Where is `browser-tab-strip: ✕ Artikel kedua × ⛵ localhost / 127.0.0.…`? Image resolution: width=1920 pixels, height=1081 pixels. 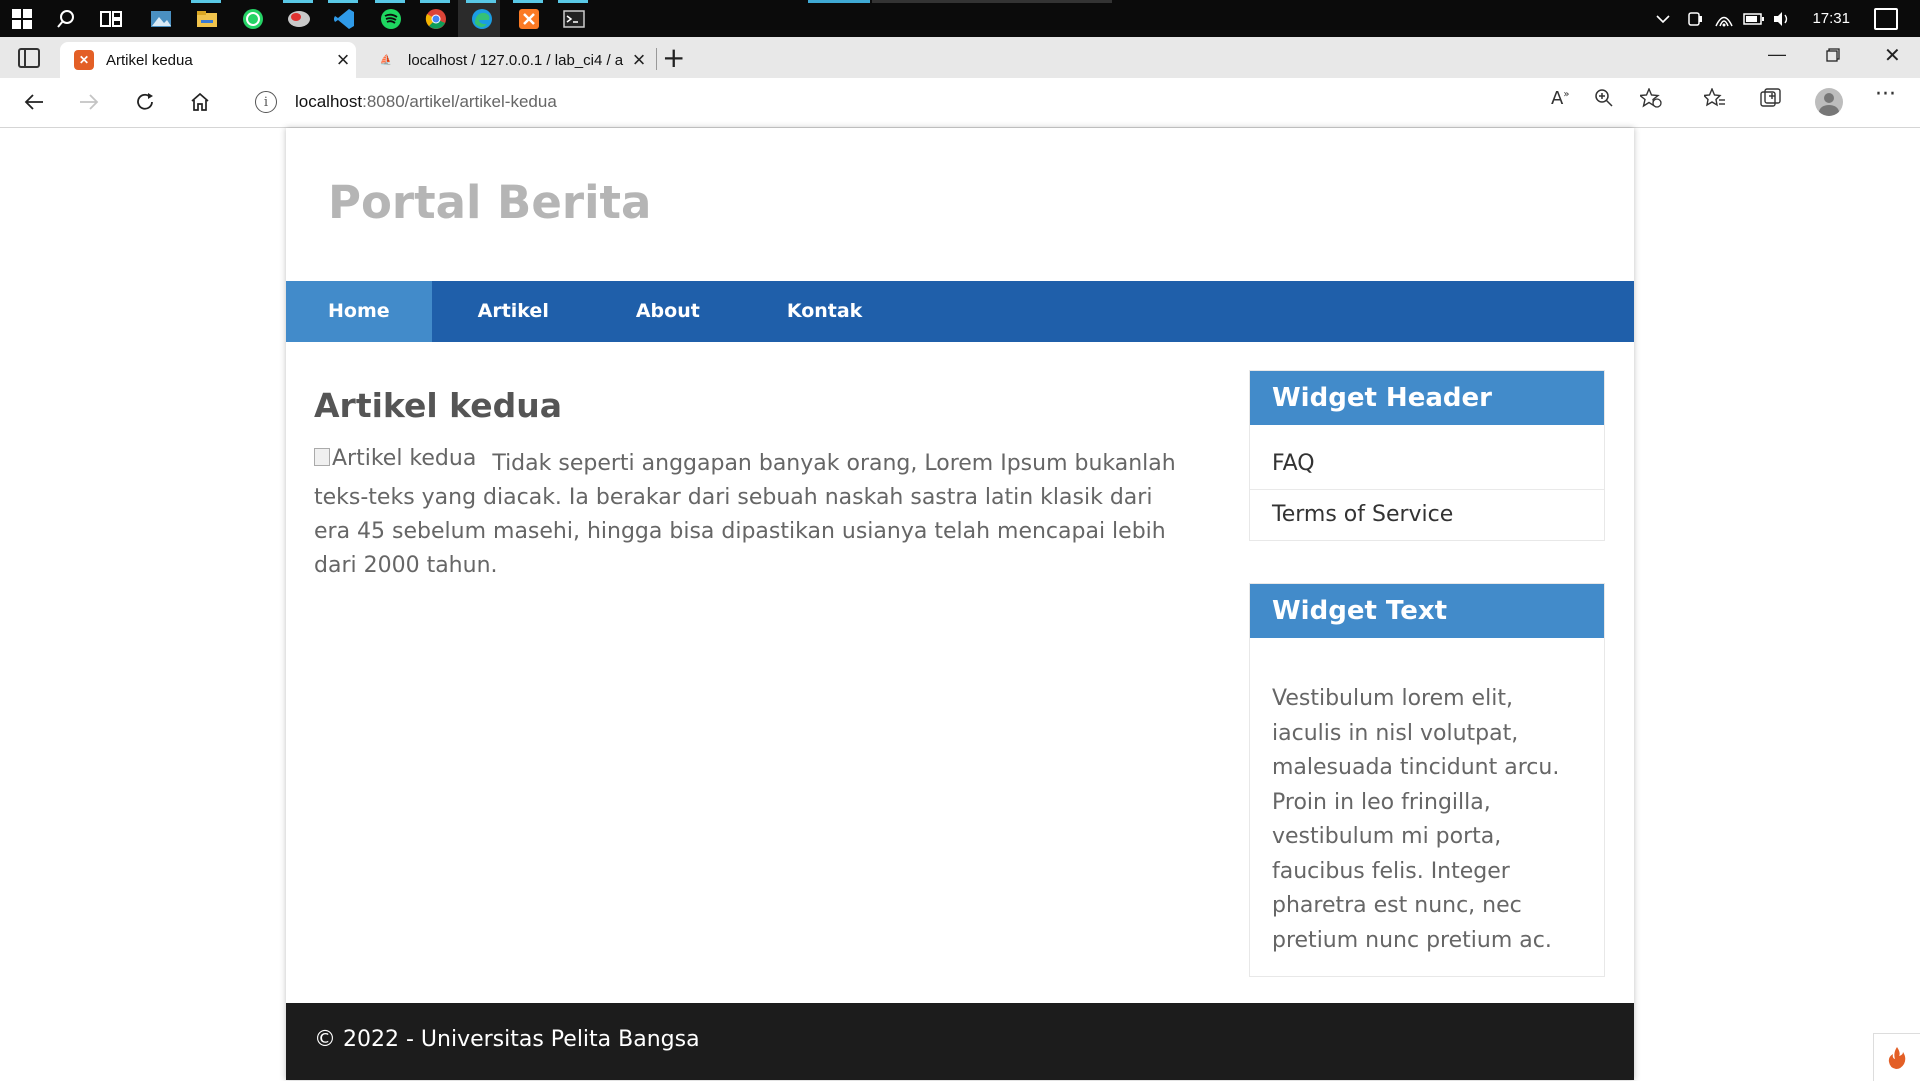
browser-tab-strip: ✕ Artikel kedua × ⛵ localhost / 127.0.0.… is located at coordinates (960, 57).